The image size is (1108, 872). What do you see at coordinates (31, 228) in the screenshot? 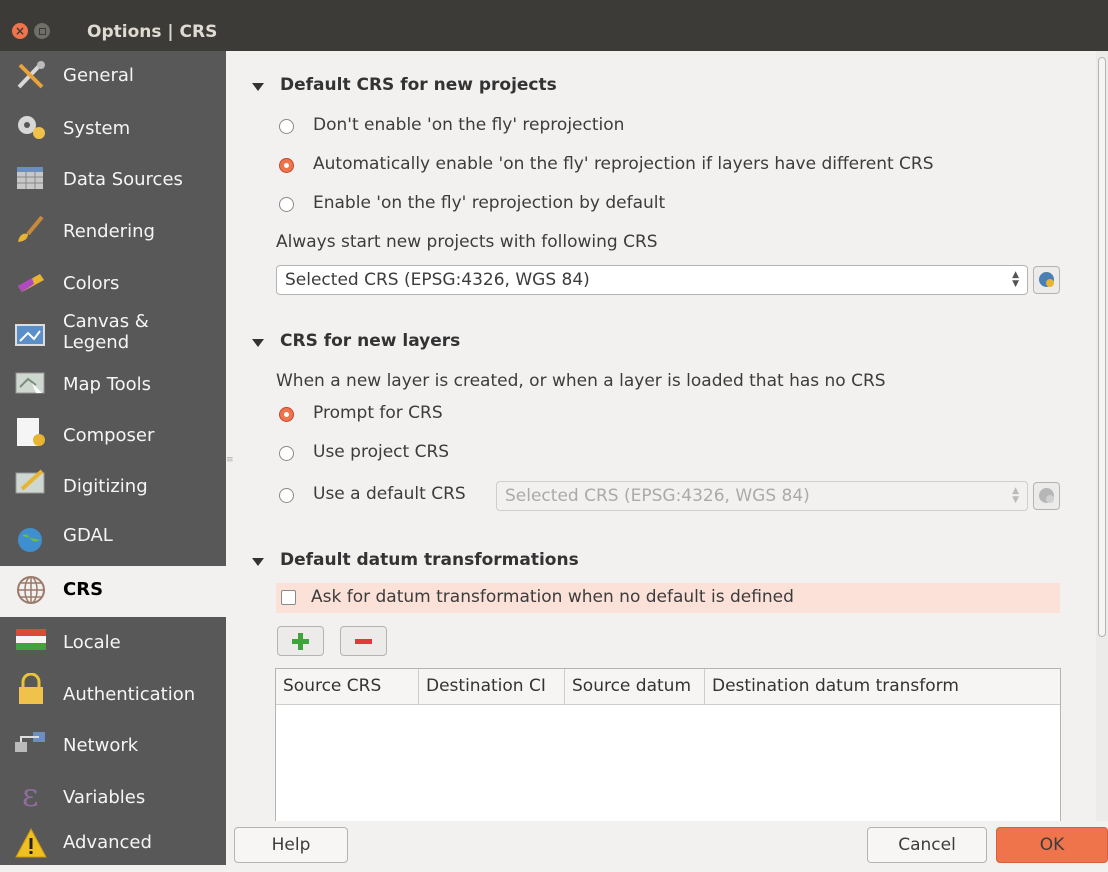
I see `brush-icon` at bounding box center [31, 228].